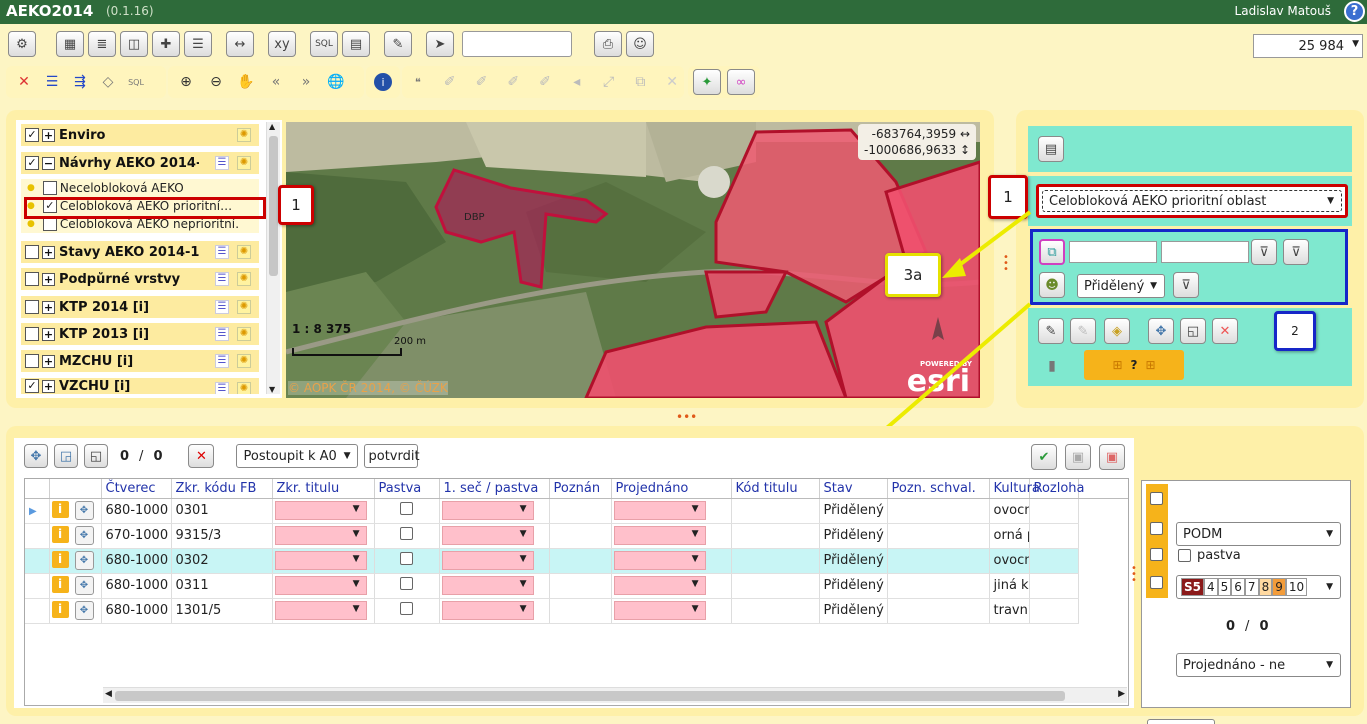  What do you see at coordinates (482, 82) in the screenshot?
I see `draw-line-icon: ✐` at bounding box center [482, 82].